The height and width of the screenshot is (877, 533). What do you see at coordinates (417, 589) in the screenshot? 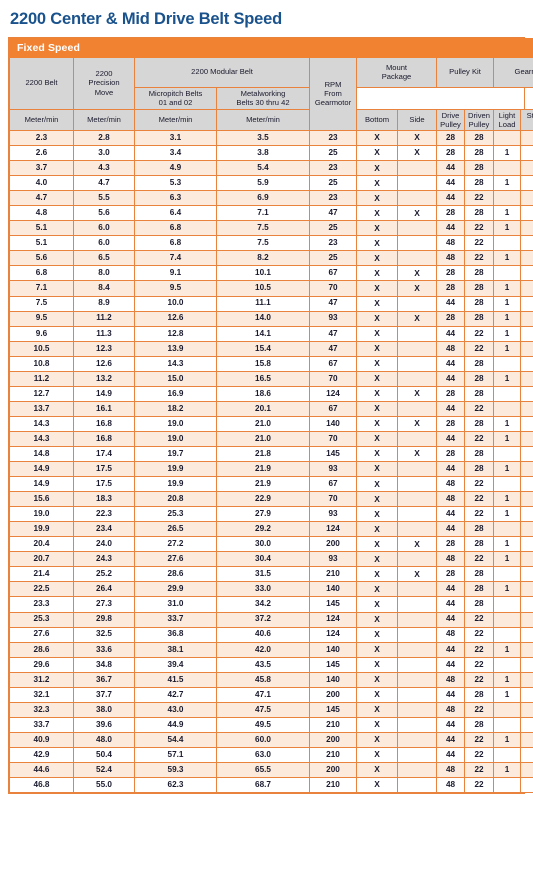
I see `cell-r30-c6` at bounding box center [417, 589].